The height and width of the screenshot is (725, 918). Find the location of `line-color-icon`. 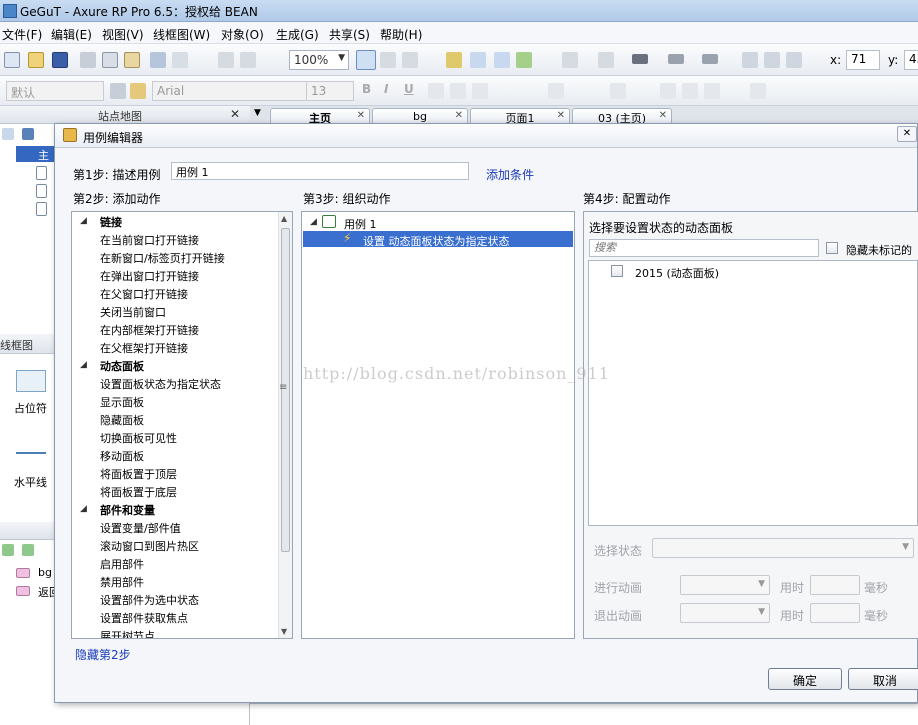

line-color-icon is located at coordinates (606, 60).